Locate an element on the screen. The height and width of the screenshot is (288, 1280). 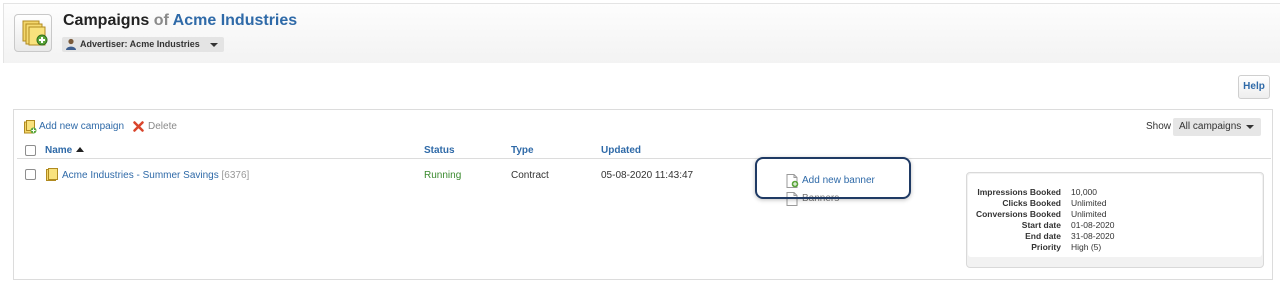
info-row-clicks: Clicks Booked Unlimited is located at coordinates (1116, 203).